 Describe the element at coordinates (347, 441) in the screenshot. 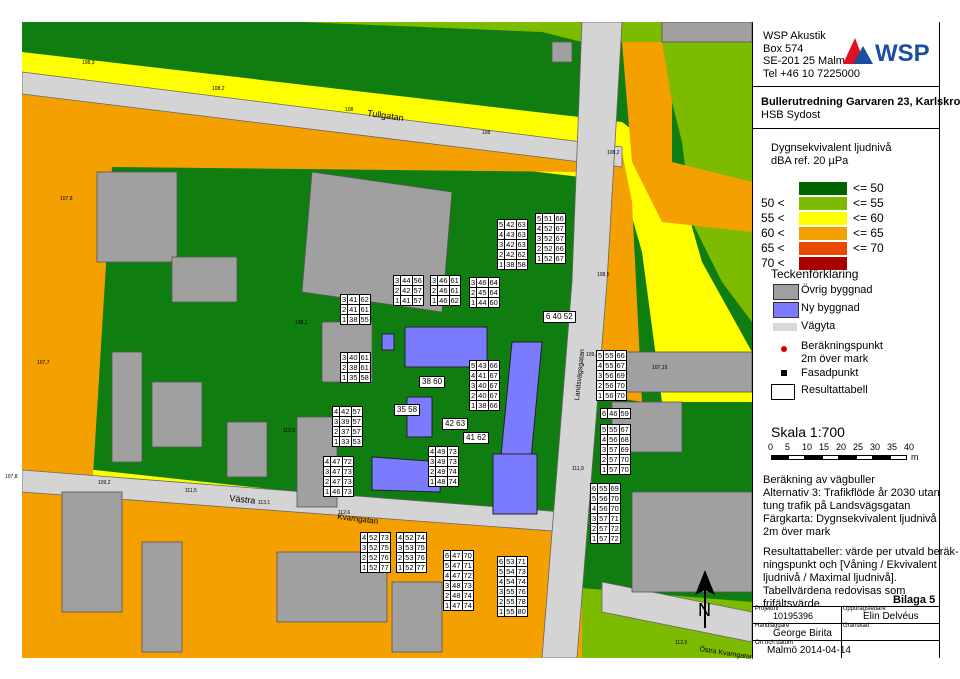

I see `result-table-row: 1 33 53` at that location.